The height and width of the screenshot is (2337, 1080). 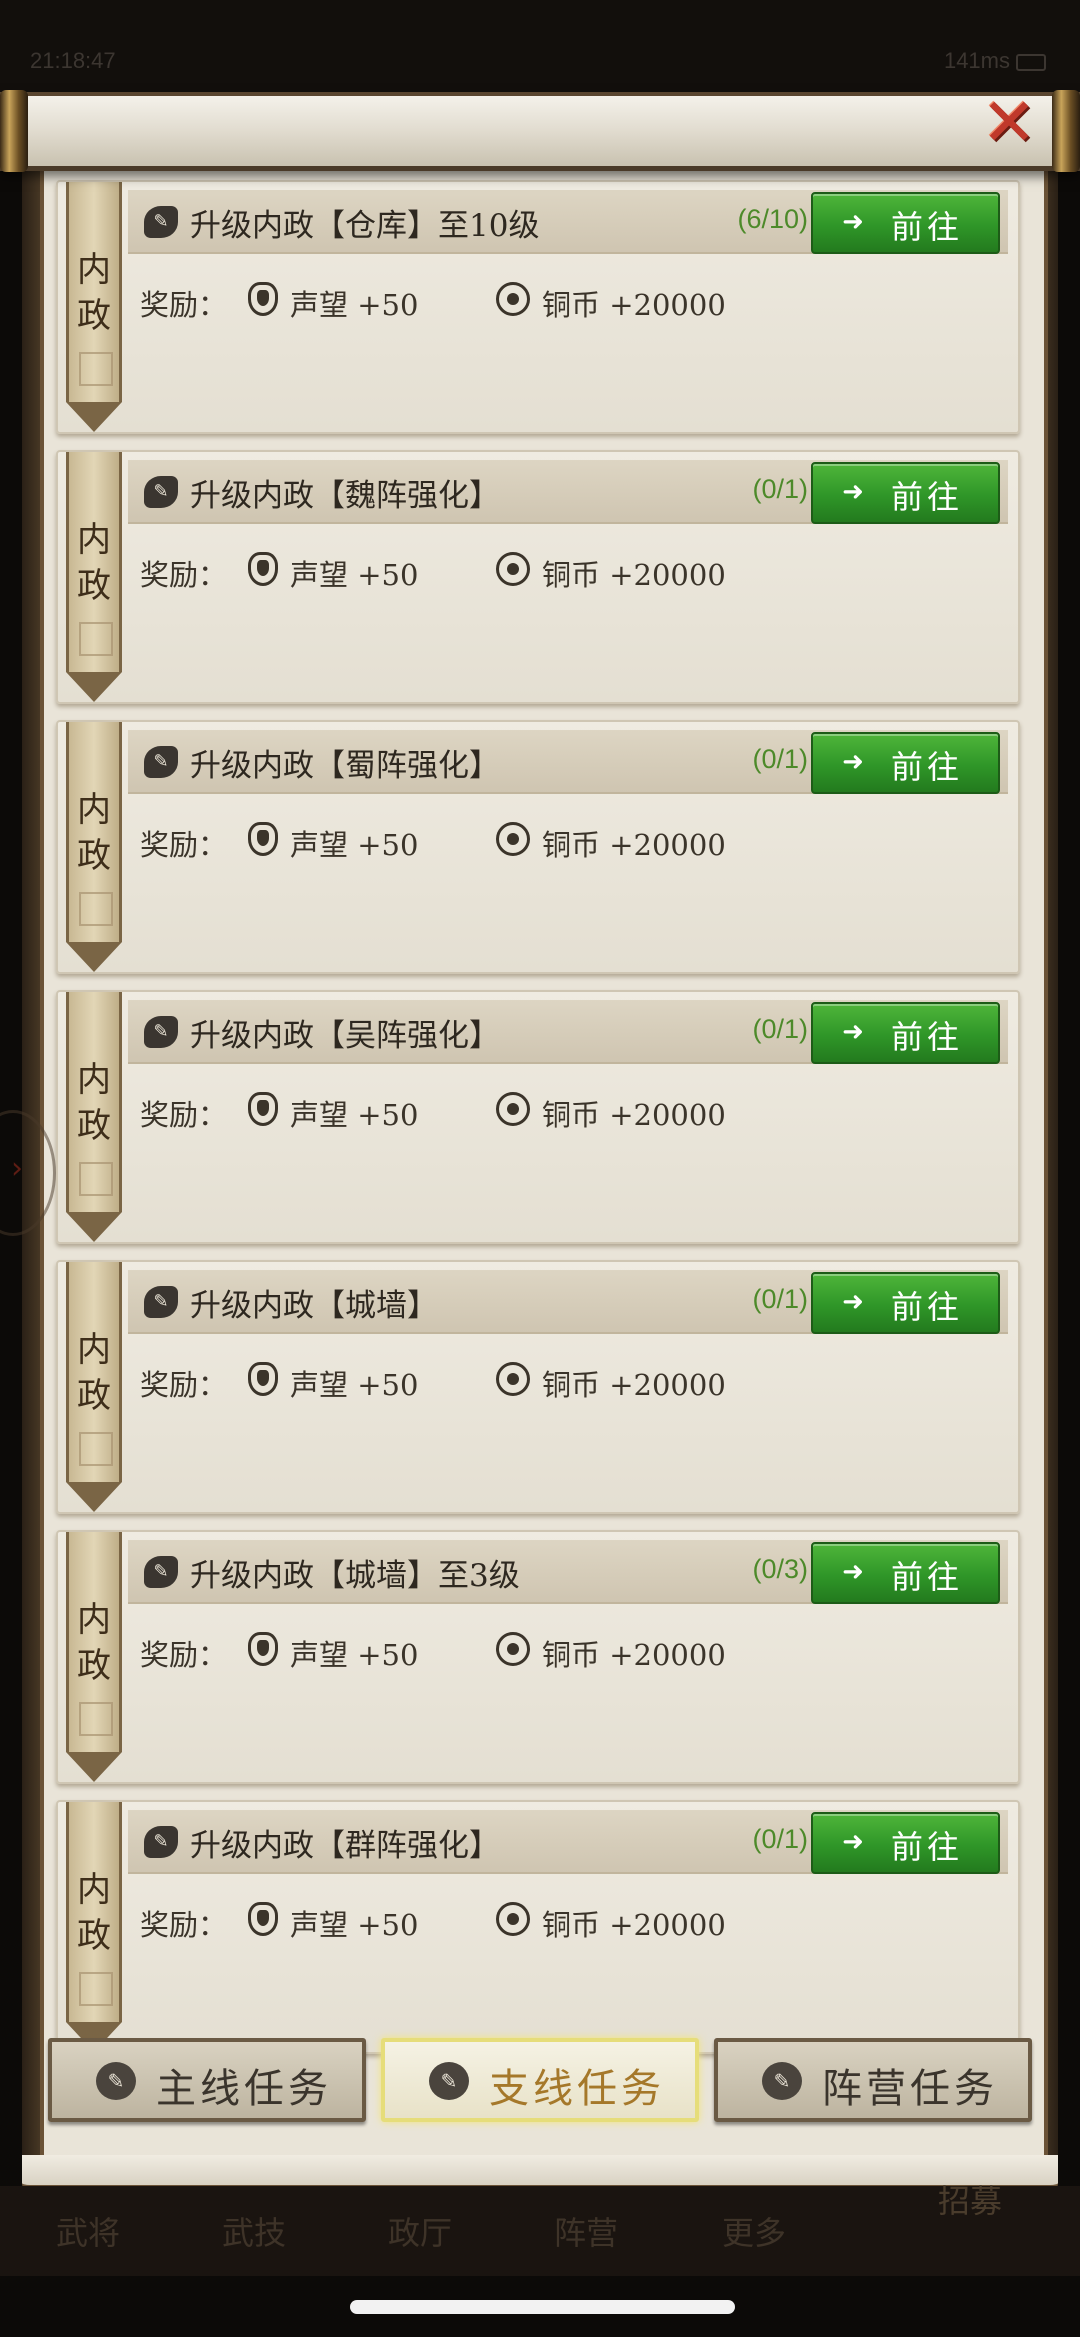 What do you see at coordinates (538, 1117) in the screenshot?
I see `task-card: 内政 ✎ 升级内政【吴阵强化】 (0/1) ➜ 前往奖励： 声望 +50 铜币 +20000` at bounding box center [538, 1117].